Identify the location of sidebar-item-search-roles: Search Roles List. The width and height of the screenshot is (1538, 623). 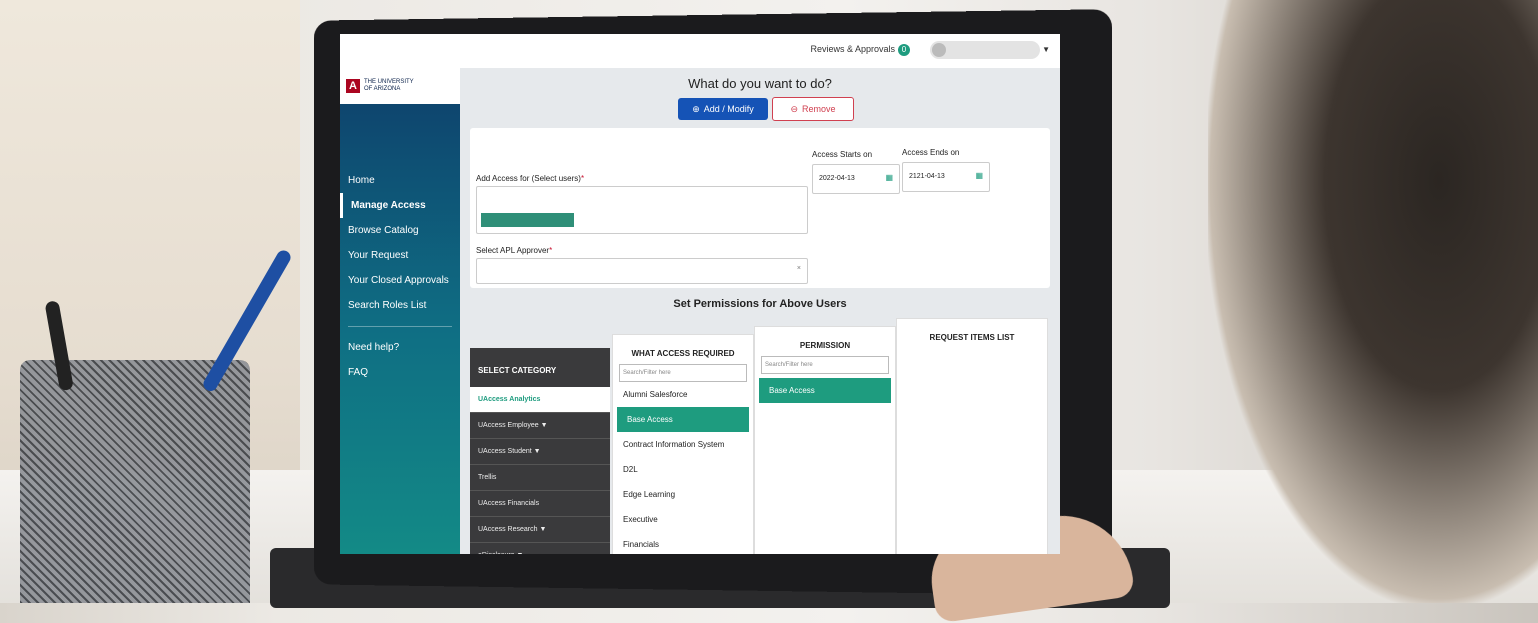
(400, 305).